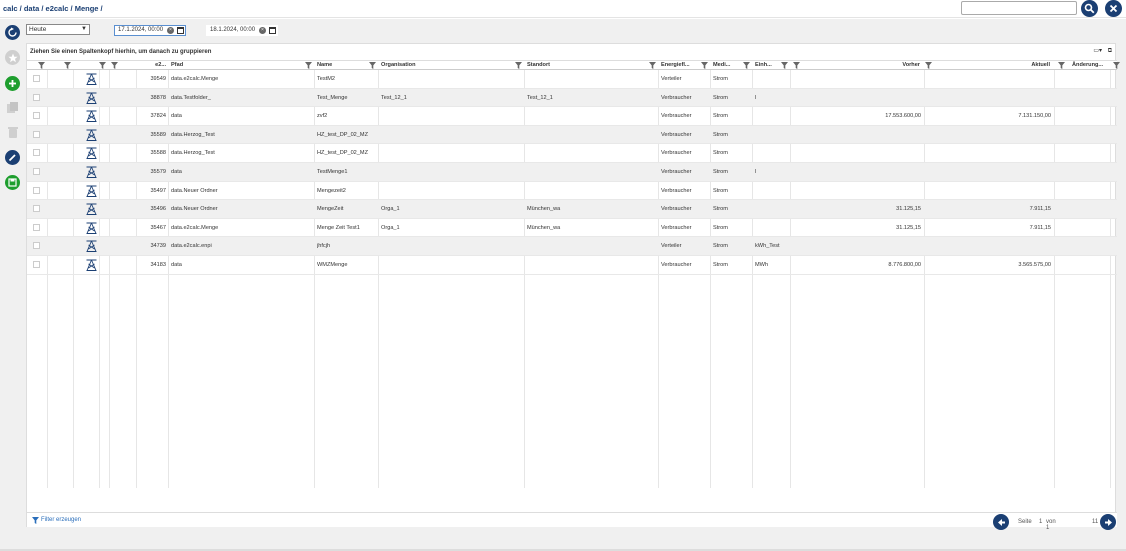 This screenshot has width=1126, height=551. What do you see at coordinates (398, 65) in the screenshot?
I see `column-header: Organisation` at bounding box center [398, 65].